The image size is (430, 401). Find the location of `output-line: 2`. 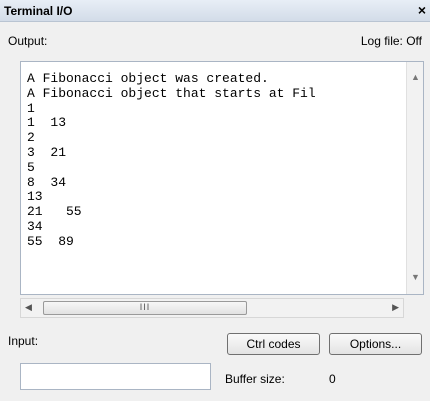

output-line: 2 is located at coordinates (31, 138).